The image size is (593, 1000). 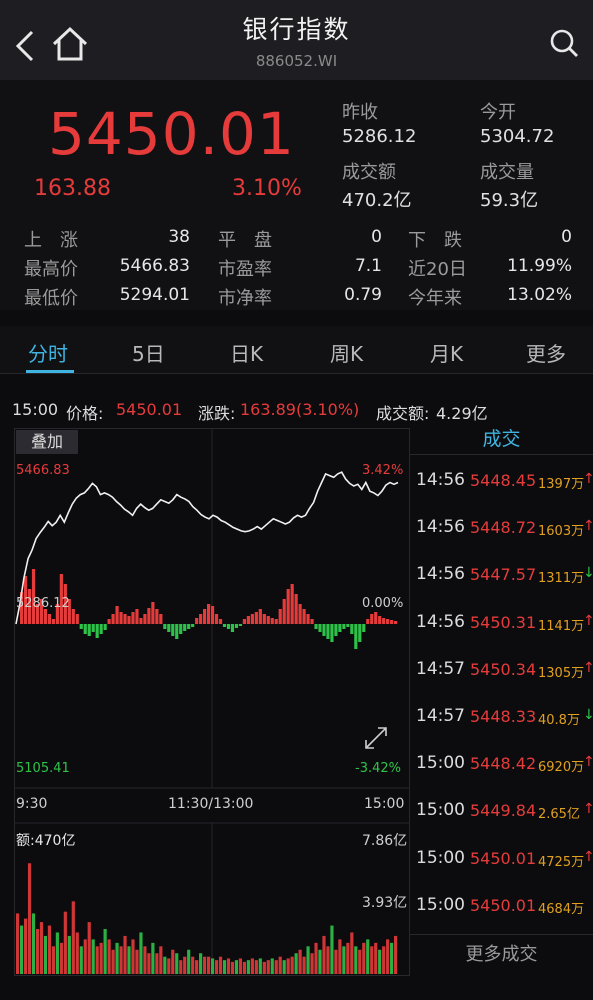 What do you see at coordinates (588, 856) in the screenshot?
I see `up-arrow-icon: ↑` at bounding box center [588, 856].